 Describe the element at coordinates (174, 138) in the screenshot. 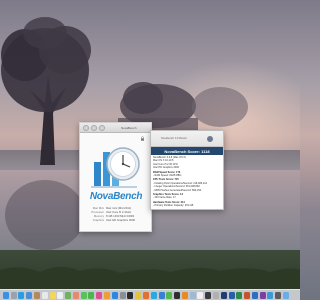

I see `score-window-title: Novabench 3.0 Result` at that location.